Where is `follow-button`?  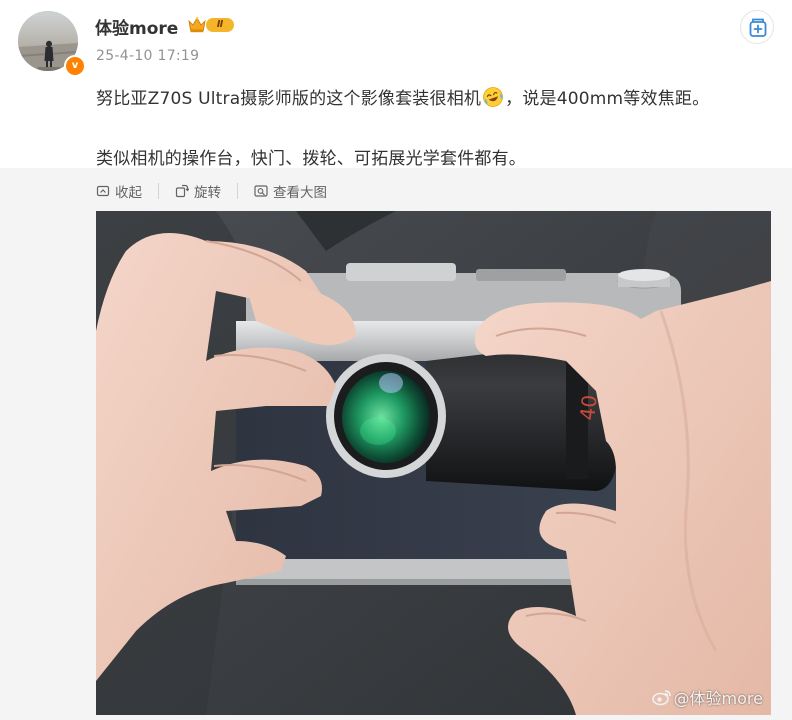 follow-button is located at coordinates (757, 27).